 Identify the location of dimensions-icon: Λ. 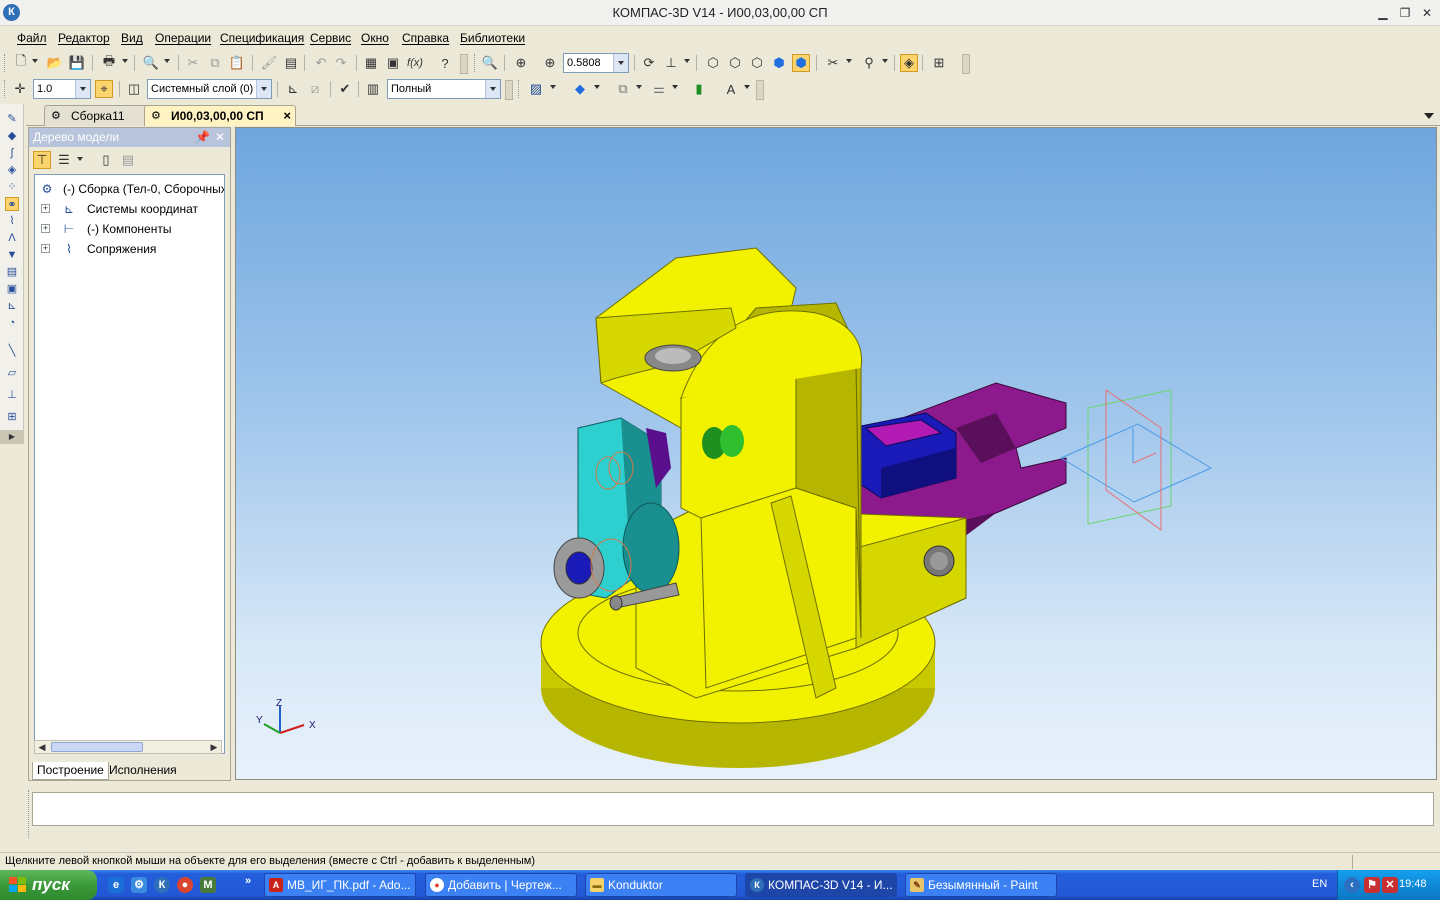
(12, 238).